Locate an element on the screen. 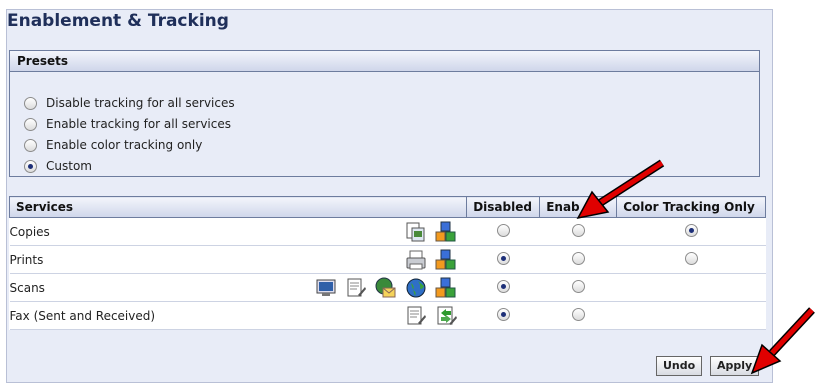  disabled-column-header: Disabled is located at coordinates (503, 207).